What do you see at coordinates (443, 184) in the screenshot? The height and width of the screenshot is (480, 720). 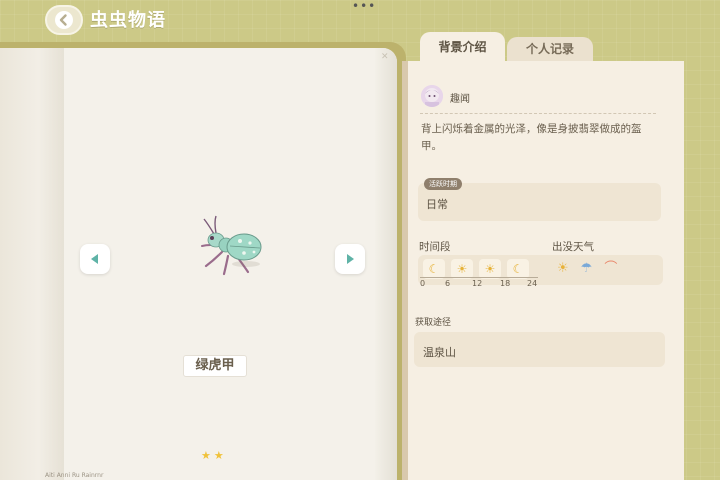 I see `active-period-badge: 活跃时期` at bounding box center [443, 184].